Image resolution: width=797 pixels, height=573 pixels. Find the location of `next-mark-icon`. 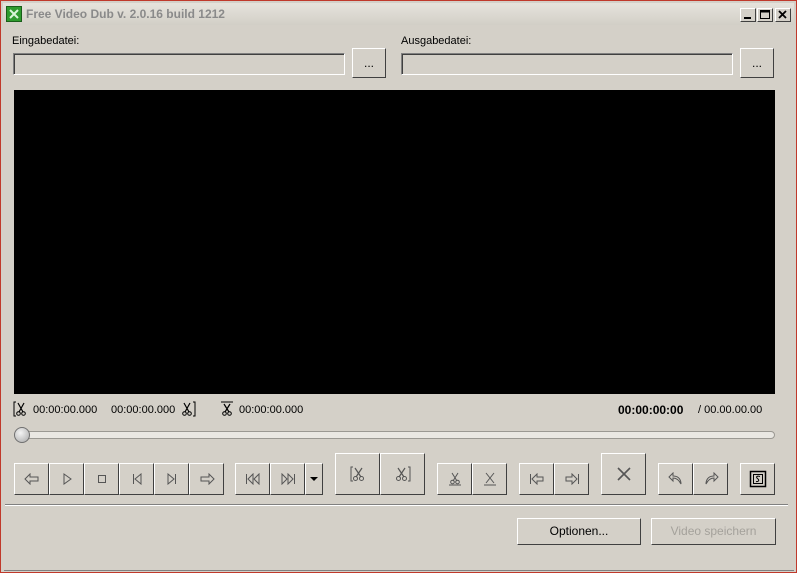

next-mark-icon is located at coordinates (572, 479).